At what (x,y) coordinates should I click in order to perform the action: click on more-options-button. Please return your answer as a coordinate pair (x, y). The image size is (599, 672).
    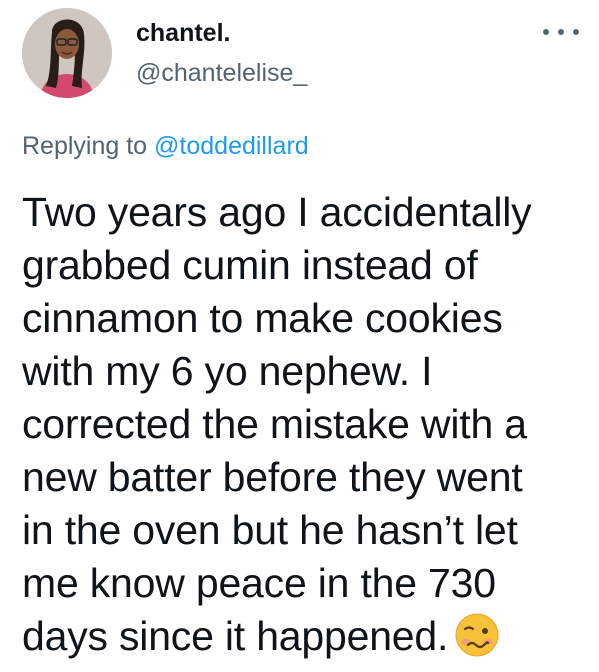
    Looking at the image, I should click on (561, 32).